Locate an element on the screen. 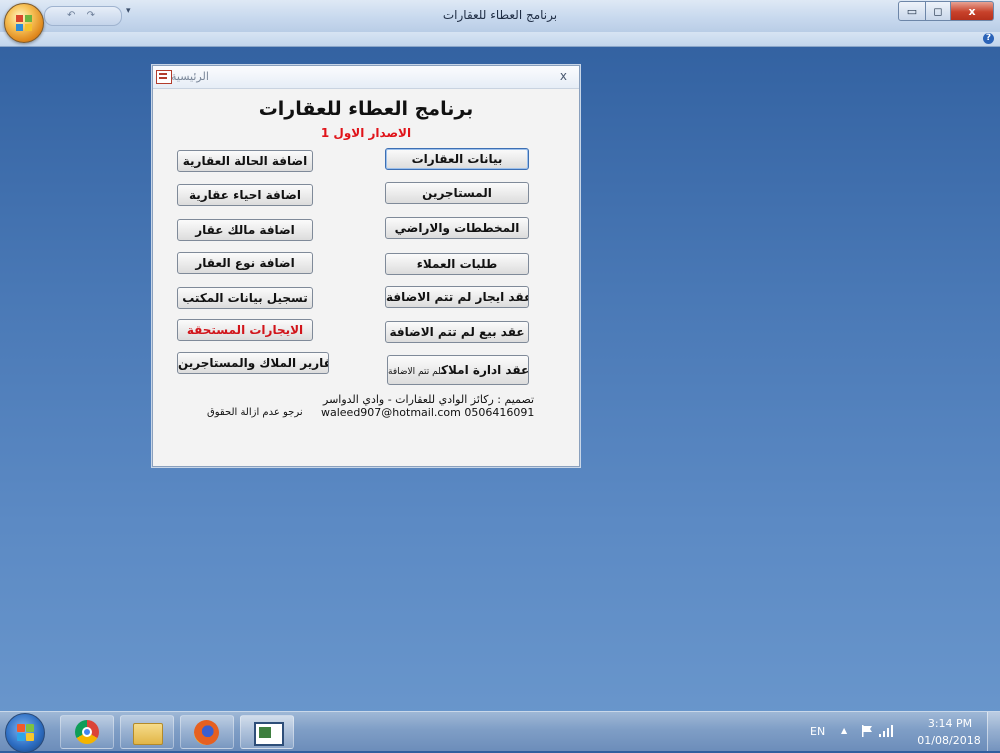  restore-icon: ◻ is located at coordinates (938, 11).